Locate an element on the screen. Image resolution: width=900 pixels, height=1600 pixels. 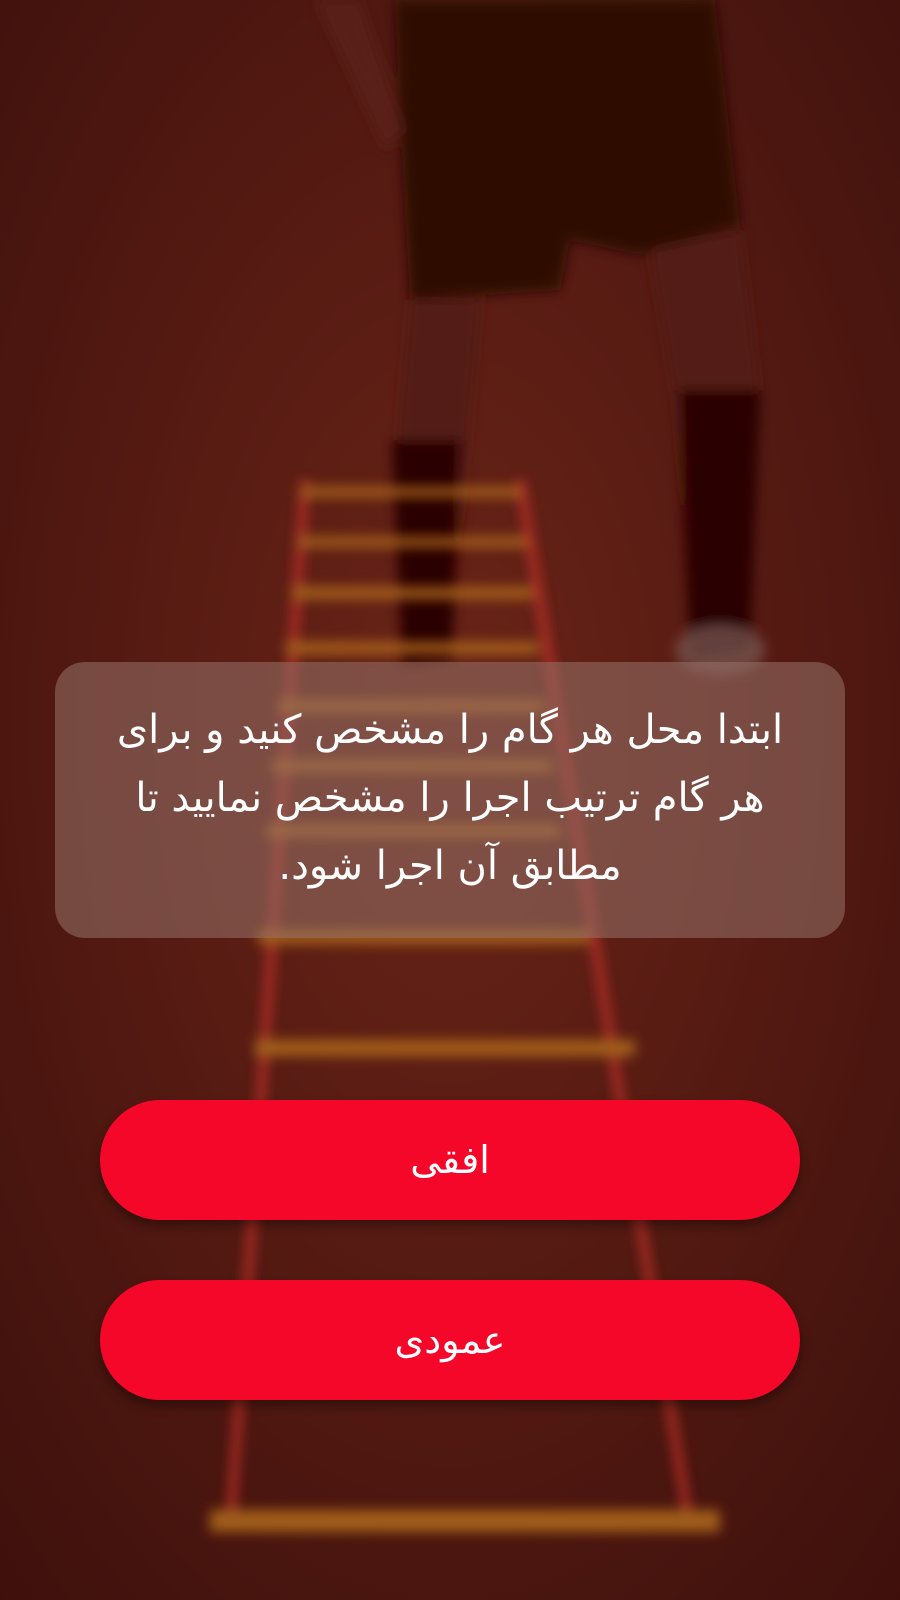
vertical-button-label: عمودی is located at coordinates (450, 1340).